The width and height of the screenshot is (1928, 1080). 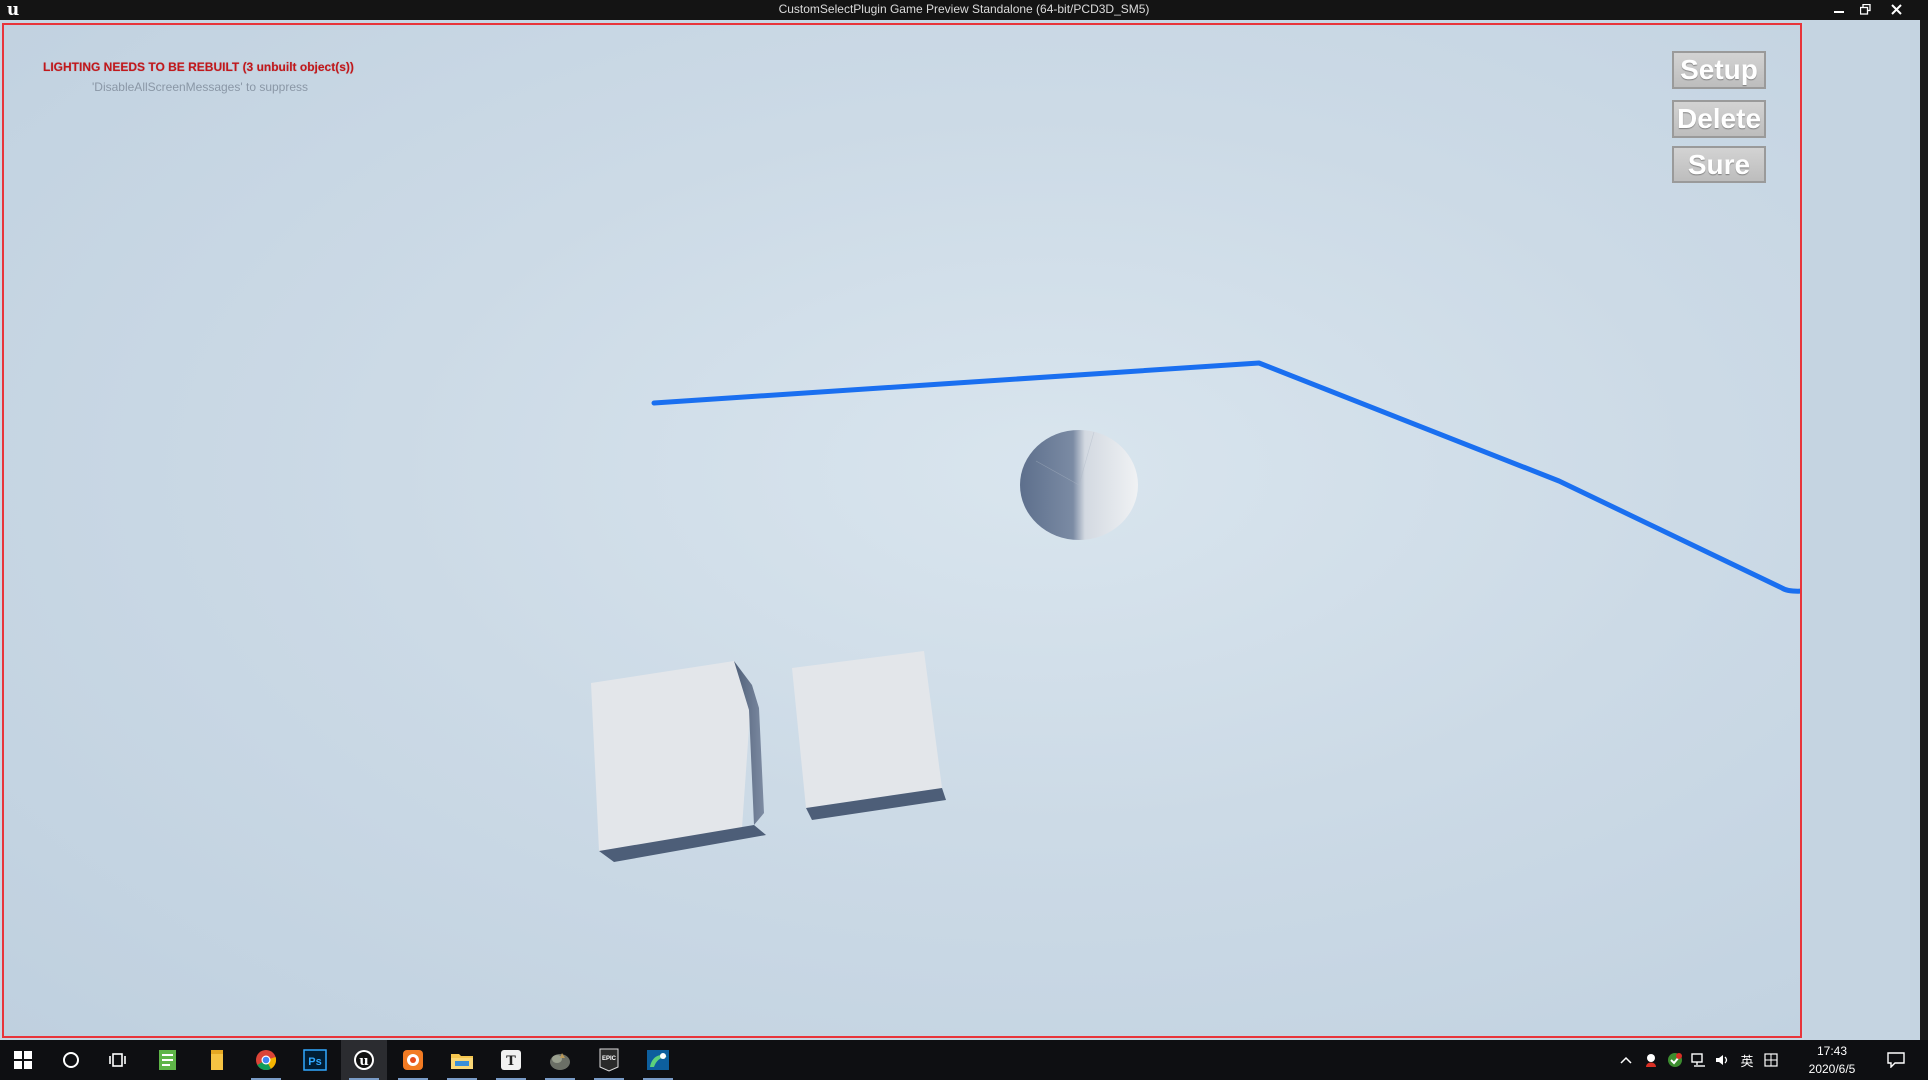 I want to click on svg-text: u, so click(x=363, y=1061).